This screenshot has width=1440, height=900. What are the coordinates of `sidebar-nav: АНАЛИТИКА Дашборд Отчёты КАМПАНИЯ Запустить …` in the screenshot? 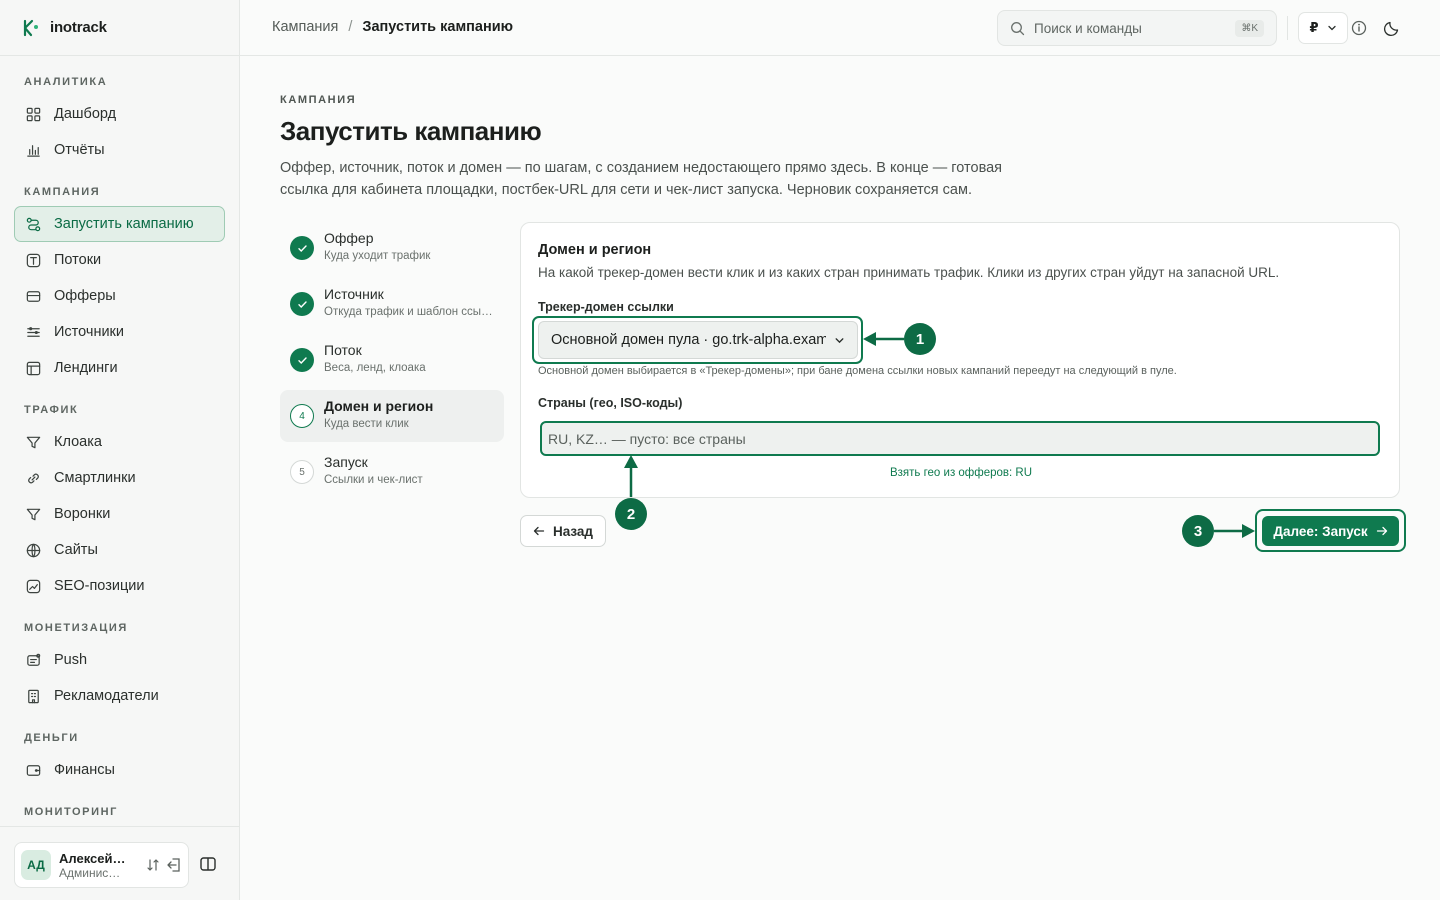 It's located at (119, 441).